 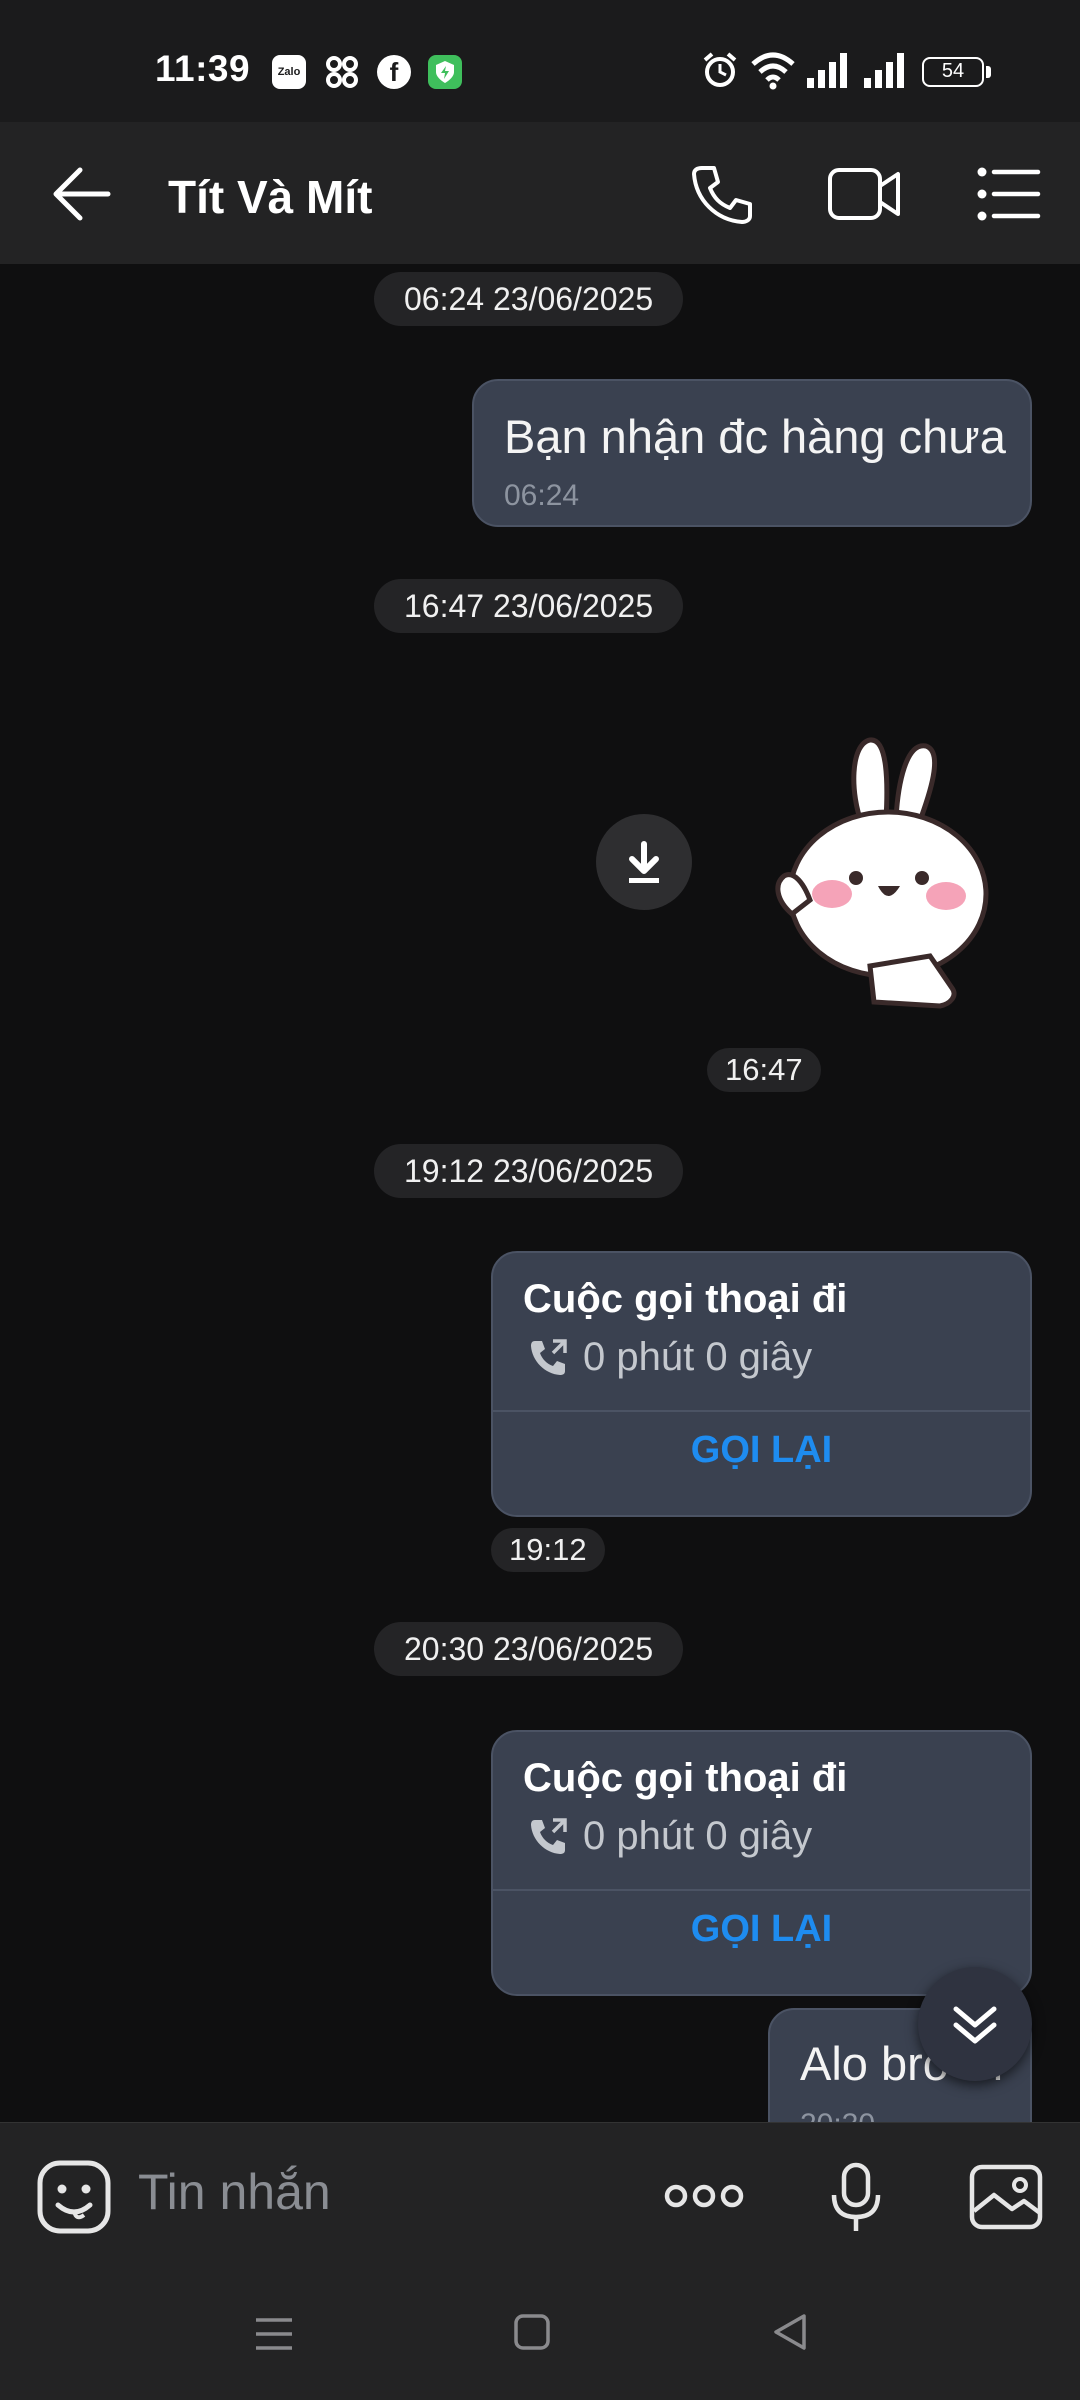 I want to click on download-icon, so click(x=644, y=862).